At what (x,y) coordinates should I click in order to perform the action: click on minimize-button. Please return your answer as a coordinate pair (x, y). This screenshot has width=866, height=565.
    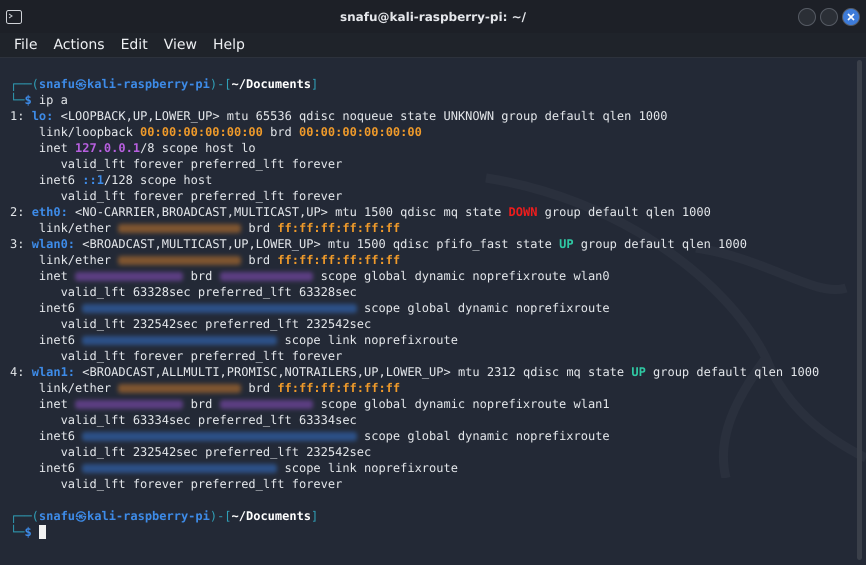
    Looking at the image, I should click on (807, 17).